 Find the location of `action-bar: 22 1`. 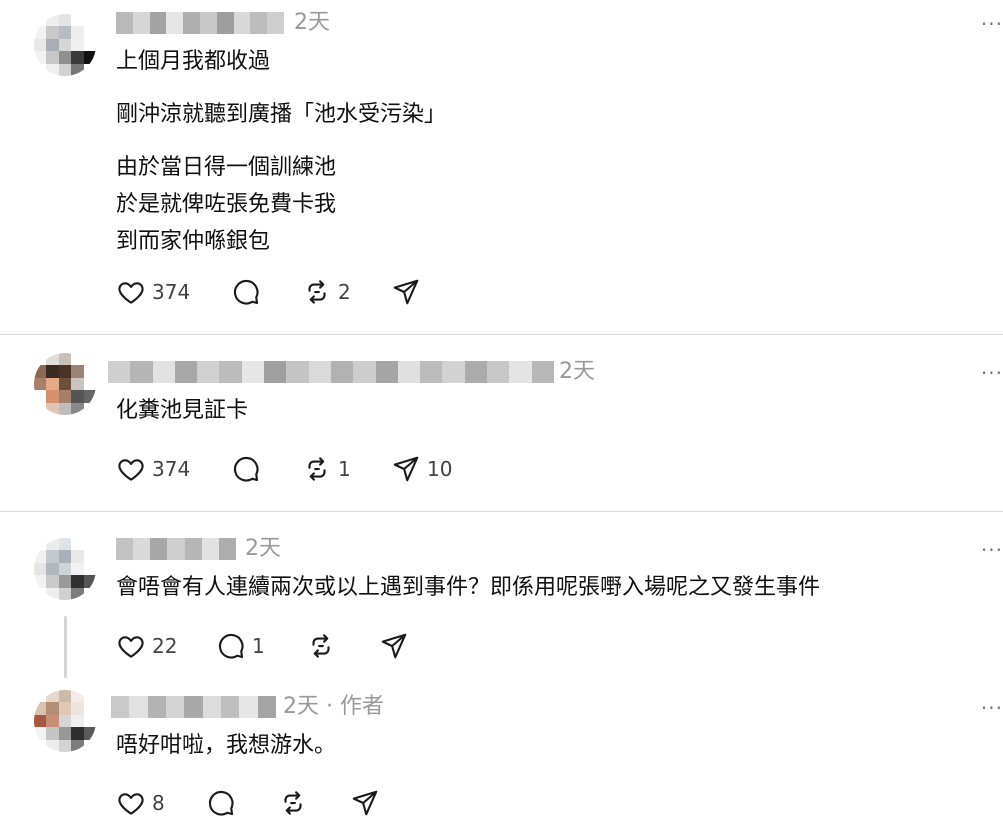

action-bar: 22 1 is located at coordinates (266, 646).